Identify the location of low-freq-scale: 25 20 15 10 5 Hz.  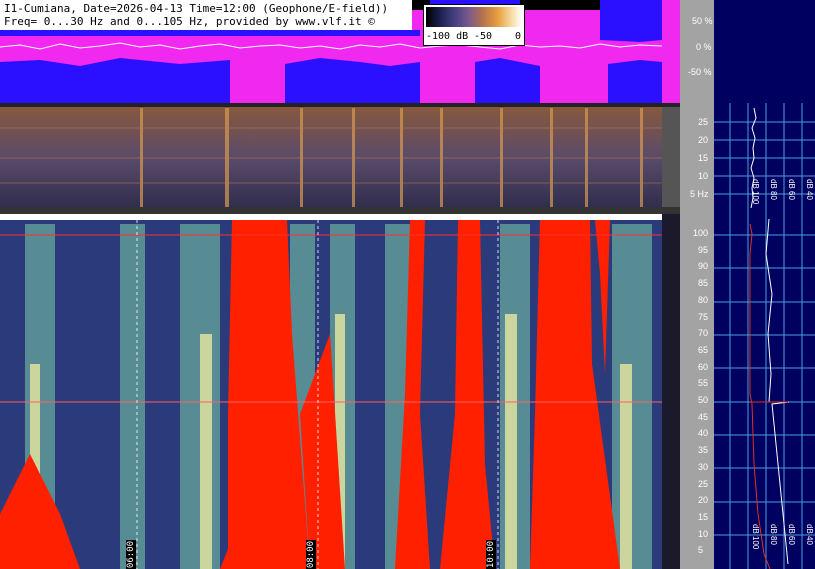
(697, 158).